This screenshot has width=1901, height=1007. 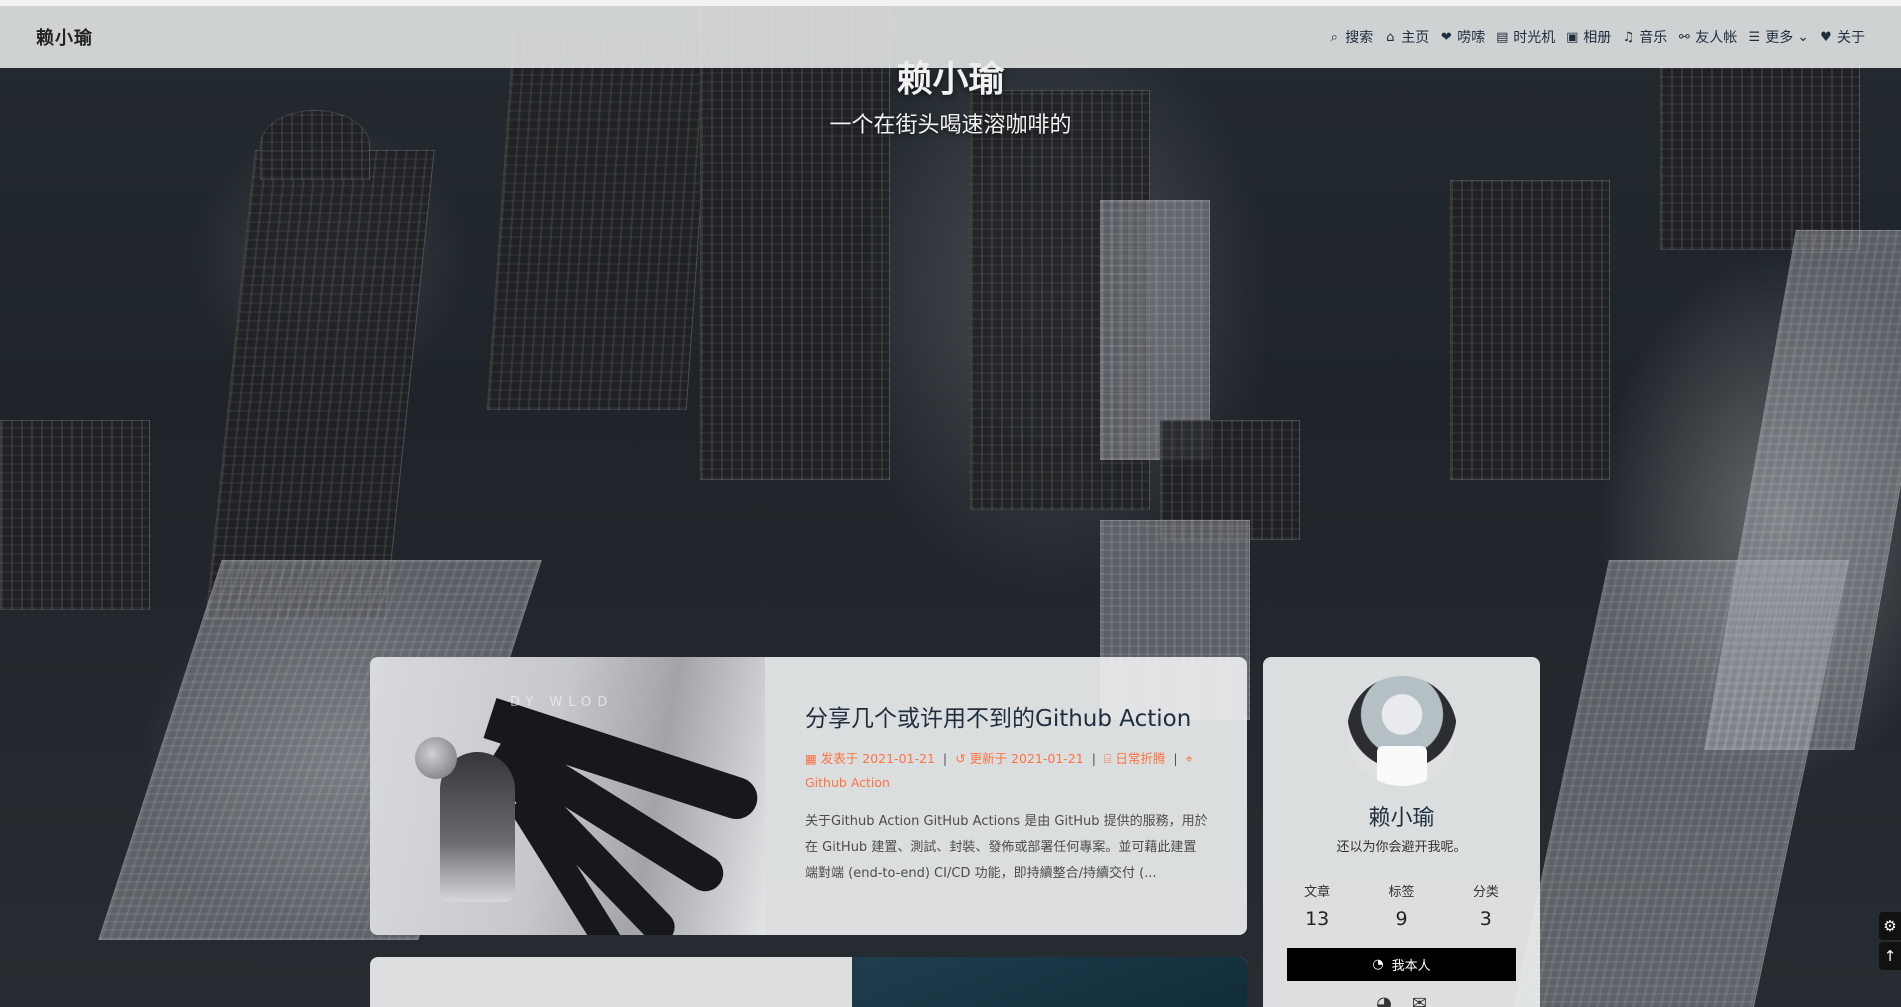 I want to click on gear-icon: ⚙, so click(x=1890, y=926).